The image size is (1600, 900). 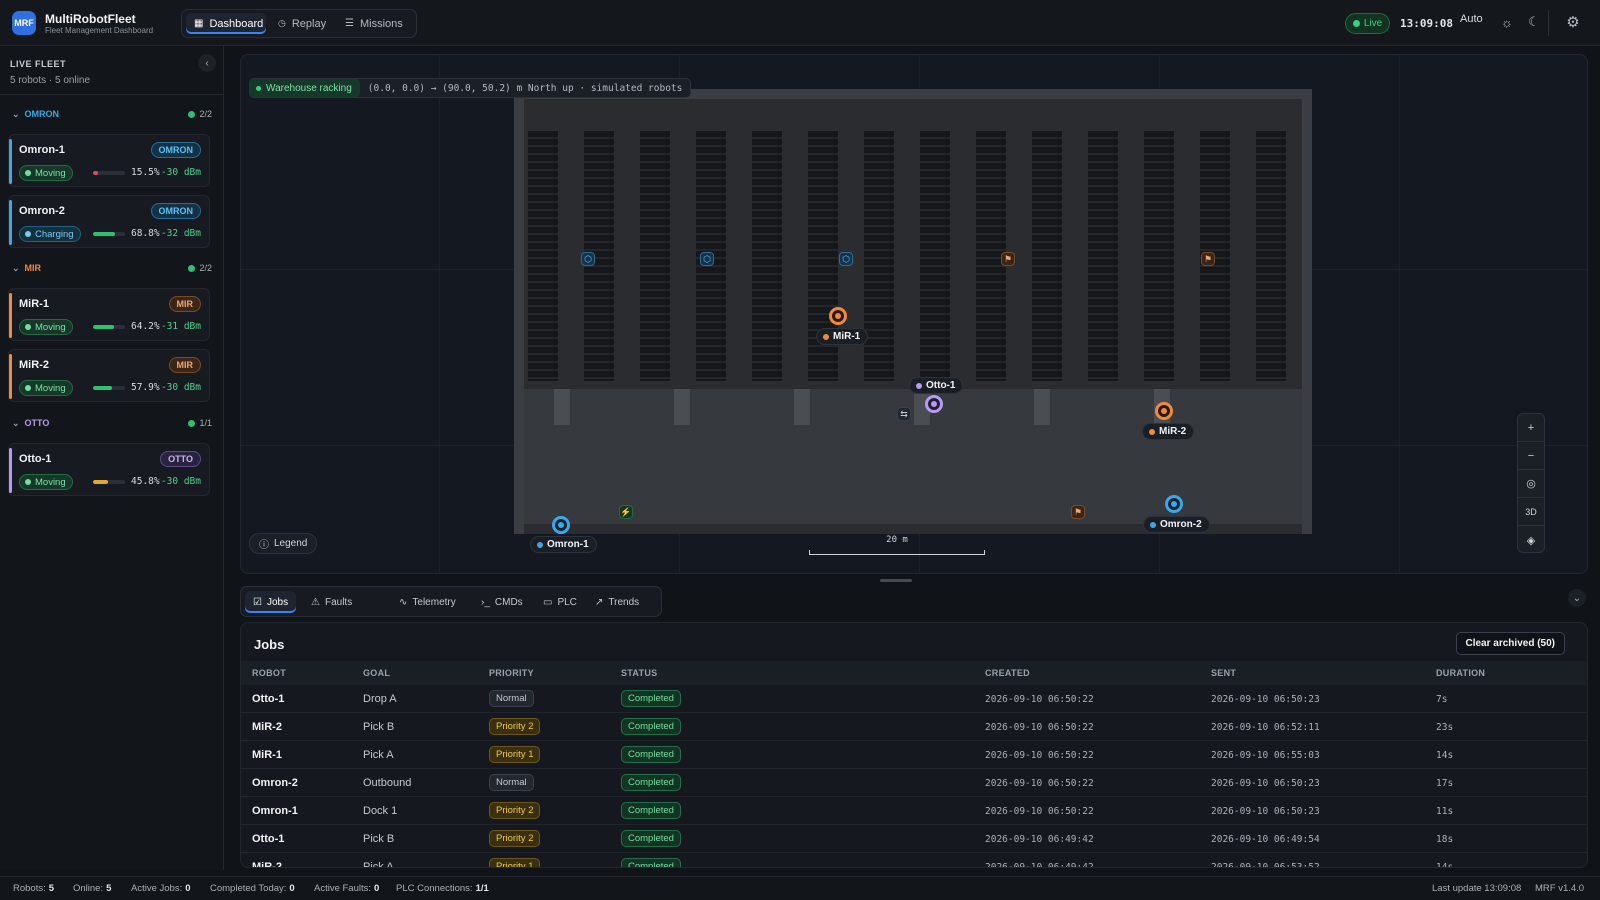 What do you see at coordinates (1265, 865) in the screenshot?
I see `cell-sent: 2026-09-10 06:53:52` at bounding box center [1265, 865].